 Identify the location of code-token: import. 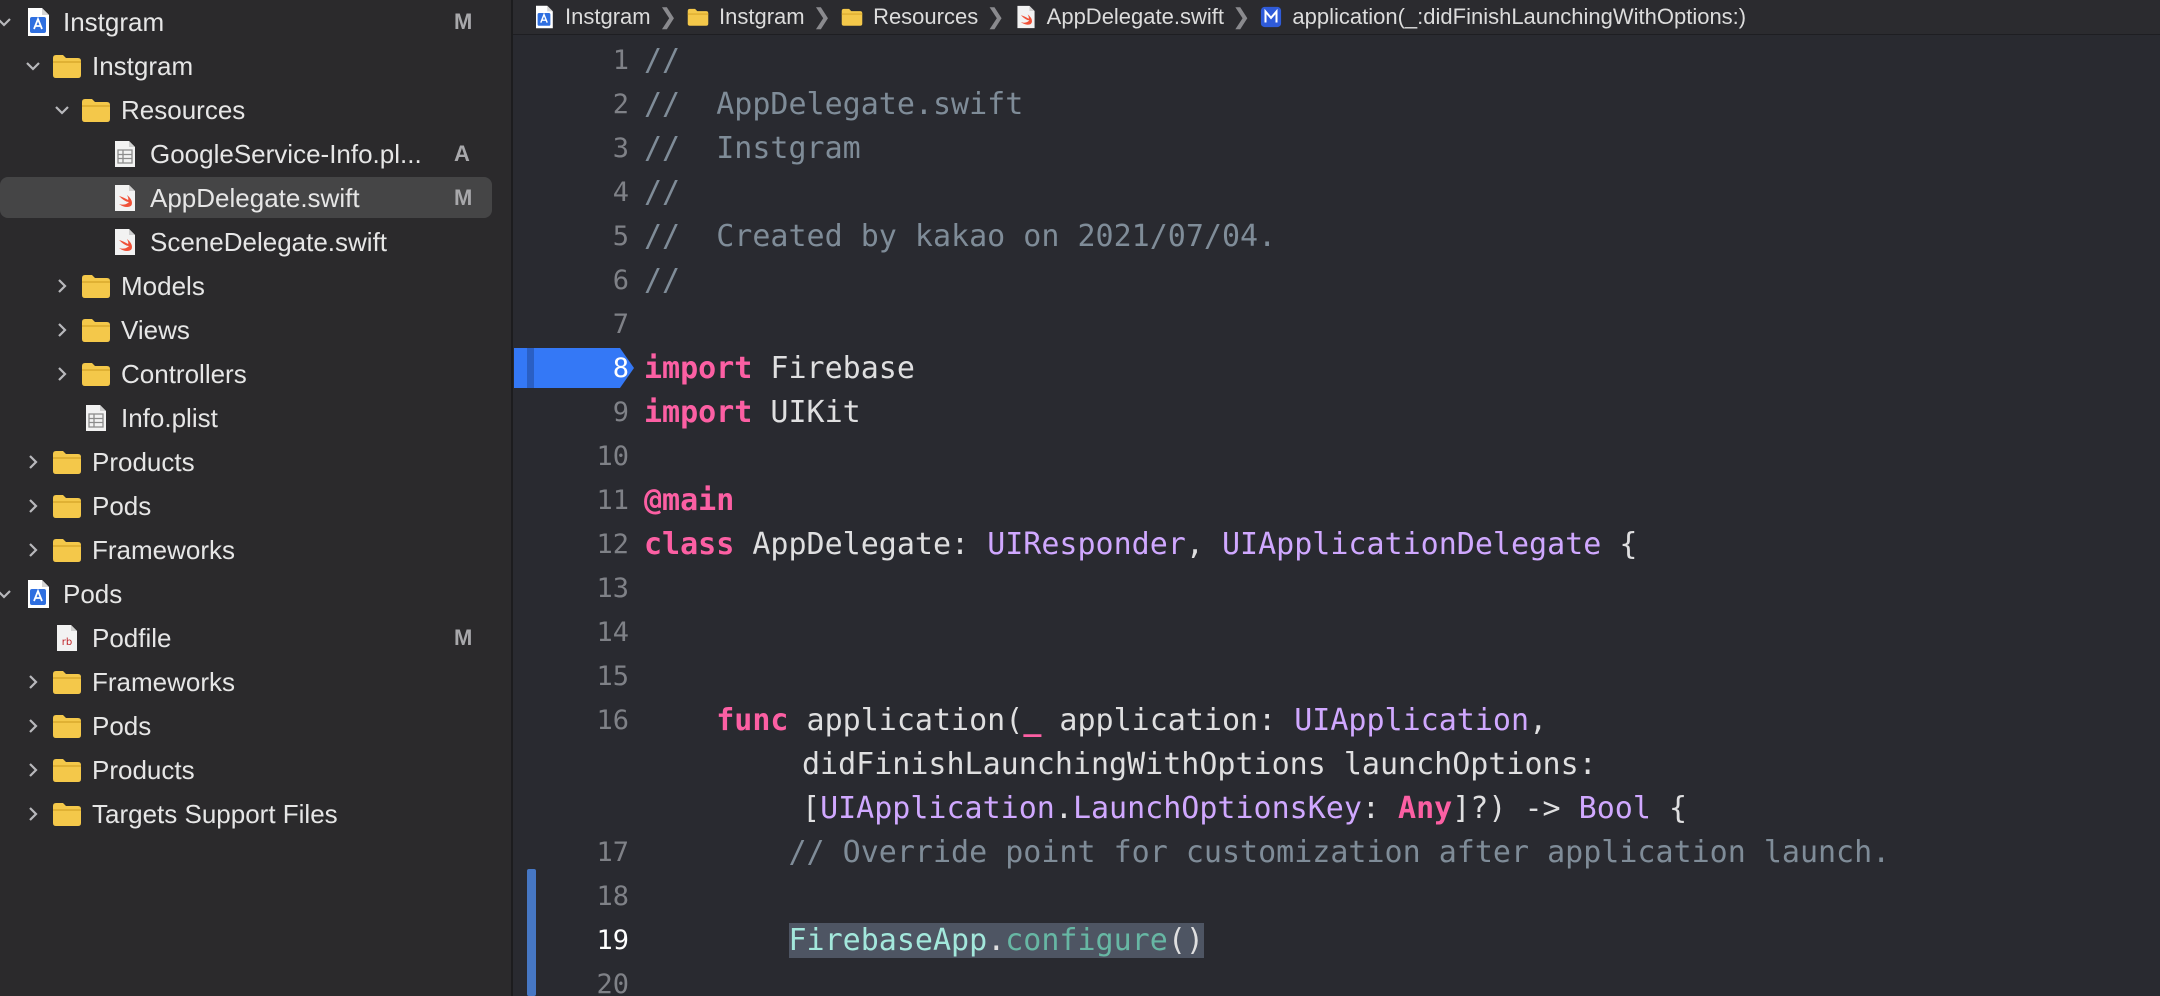
(698, 412).